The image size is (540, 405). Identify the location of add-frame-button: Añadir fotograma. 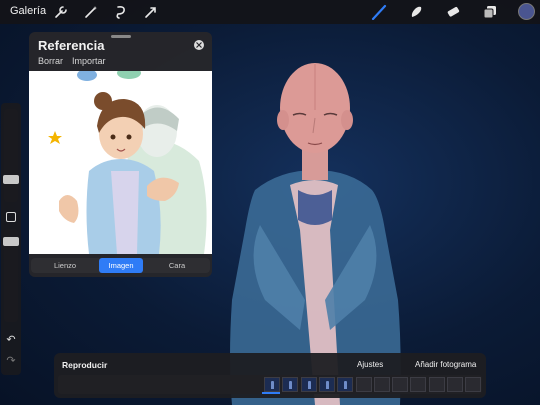
(445, 364).